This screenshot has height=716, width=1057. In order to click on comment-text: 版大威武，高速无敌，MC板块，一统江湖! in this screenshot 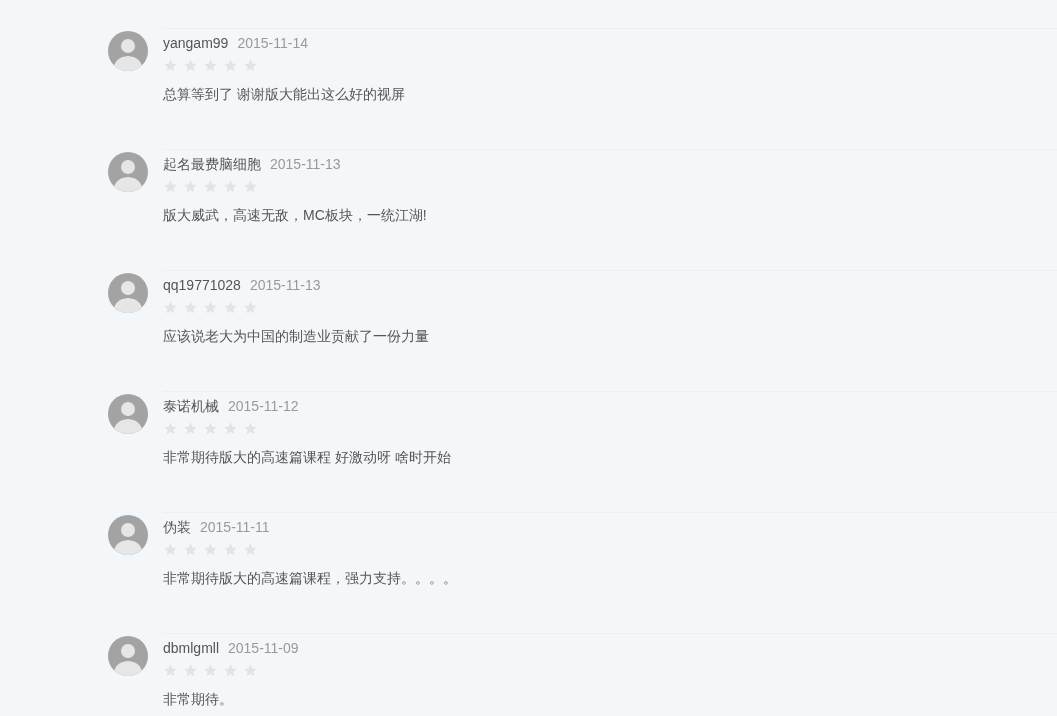, I will do `click(295, 215)`.